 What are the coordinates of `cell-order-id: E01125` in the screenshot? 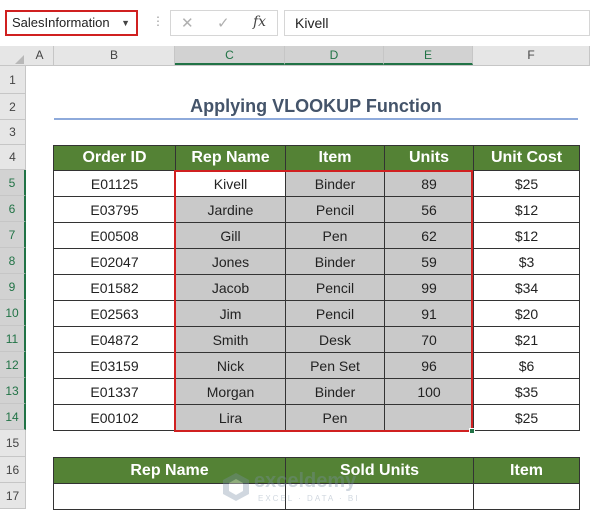 It's located at (114, 183).